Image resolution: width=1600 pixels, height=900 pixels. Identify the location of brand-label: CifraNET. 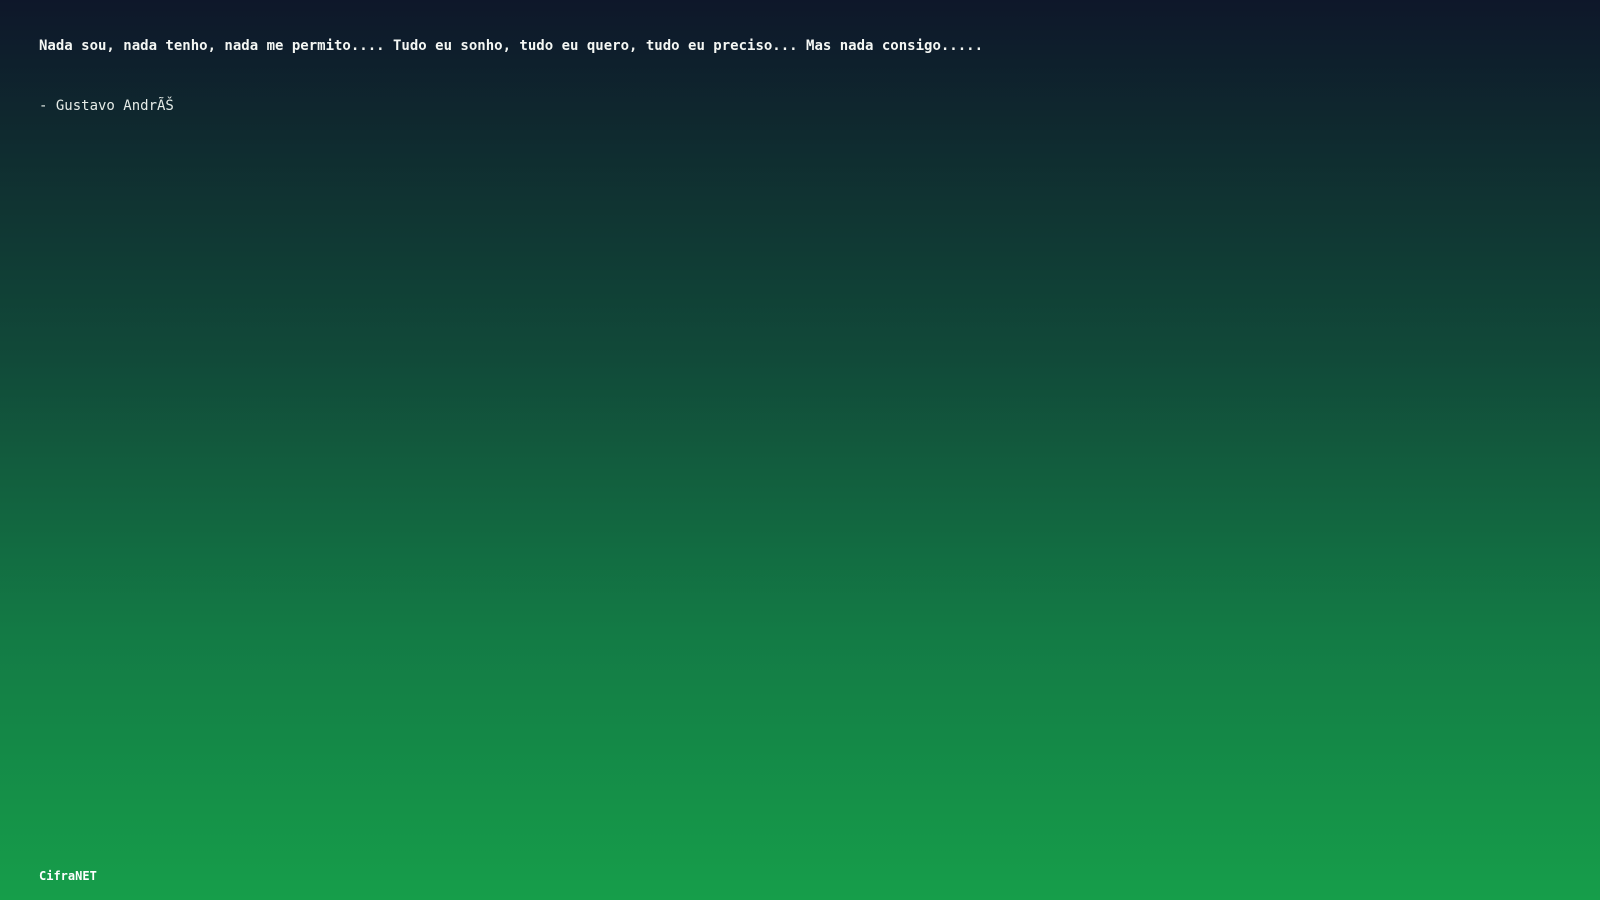
(68, 876).